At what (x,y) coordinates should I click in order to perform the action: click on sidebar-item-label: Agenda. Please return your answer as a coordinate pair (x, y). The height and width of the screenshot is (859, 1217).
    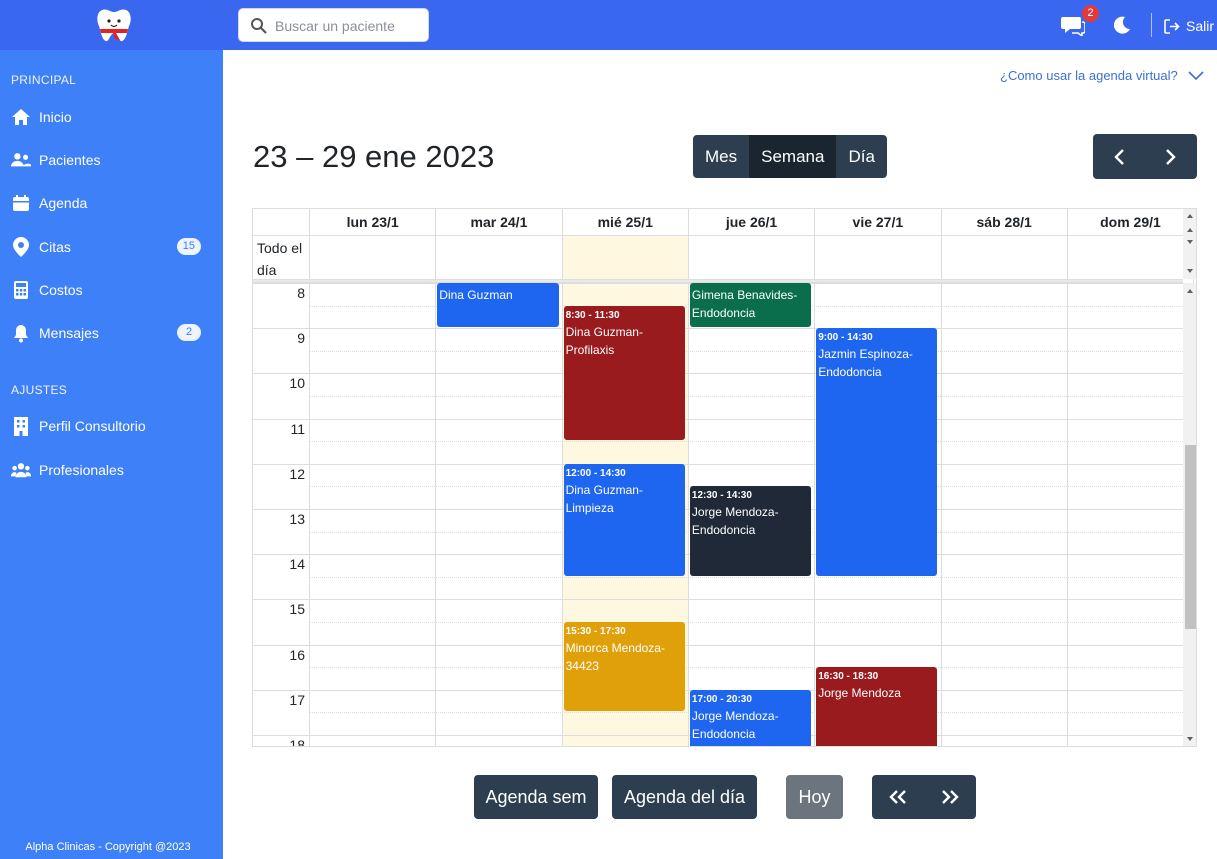
    Looking at the image, I should click on (63, 203).